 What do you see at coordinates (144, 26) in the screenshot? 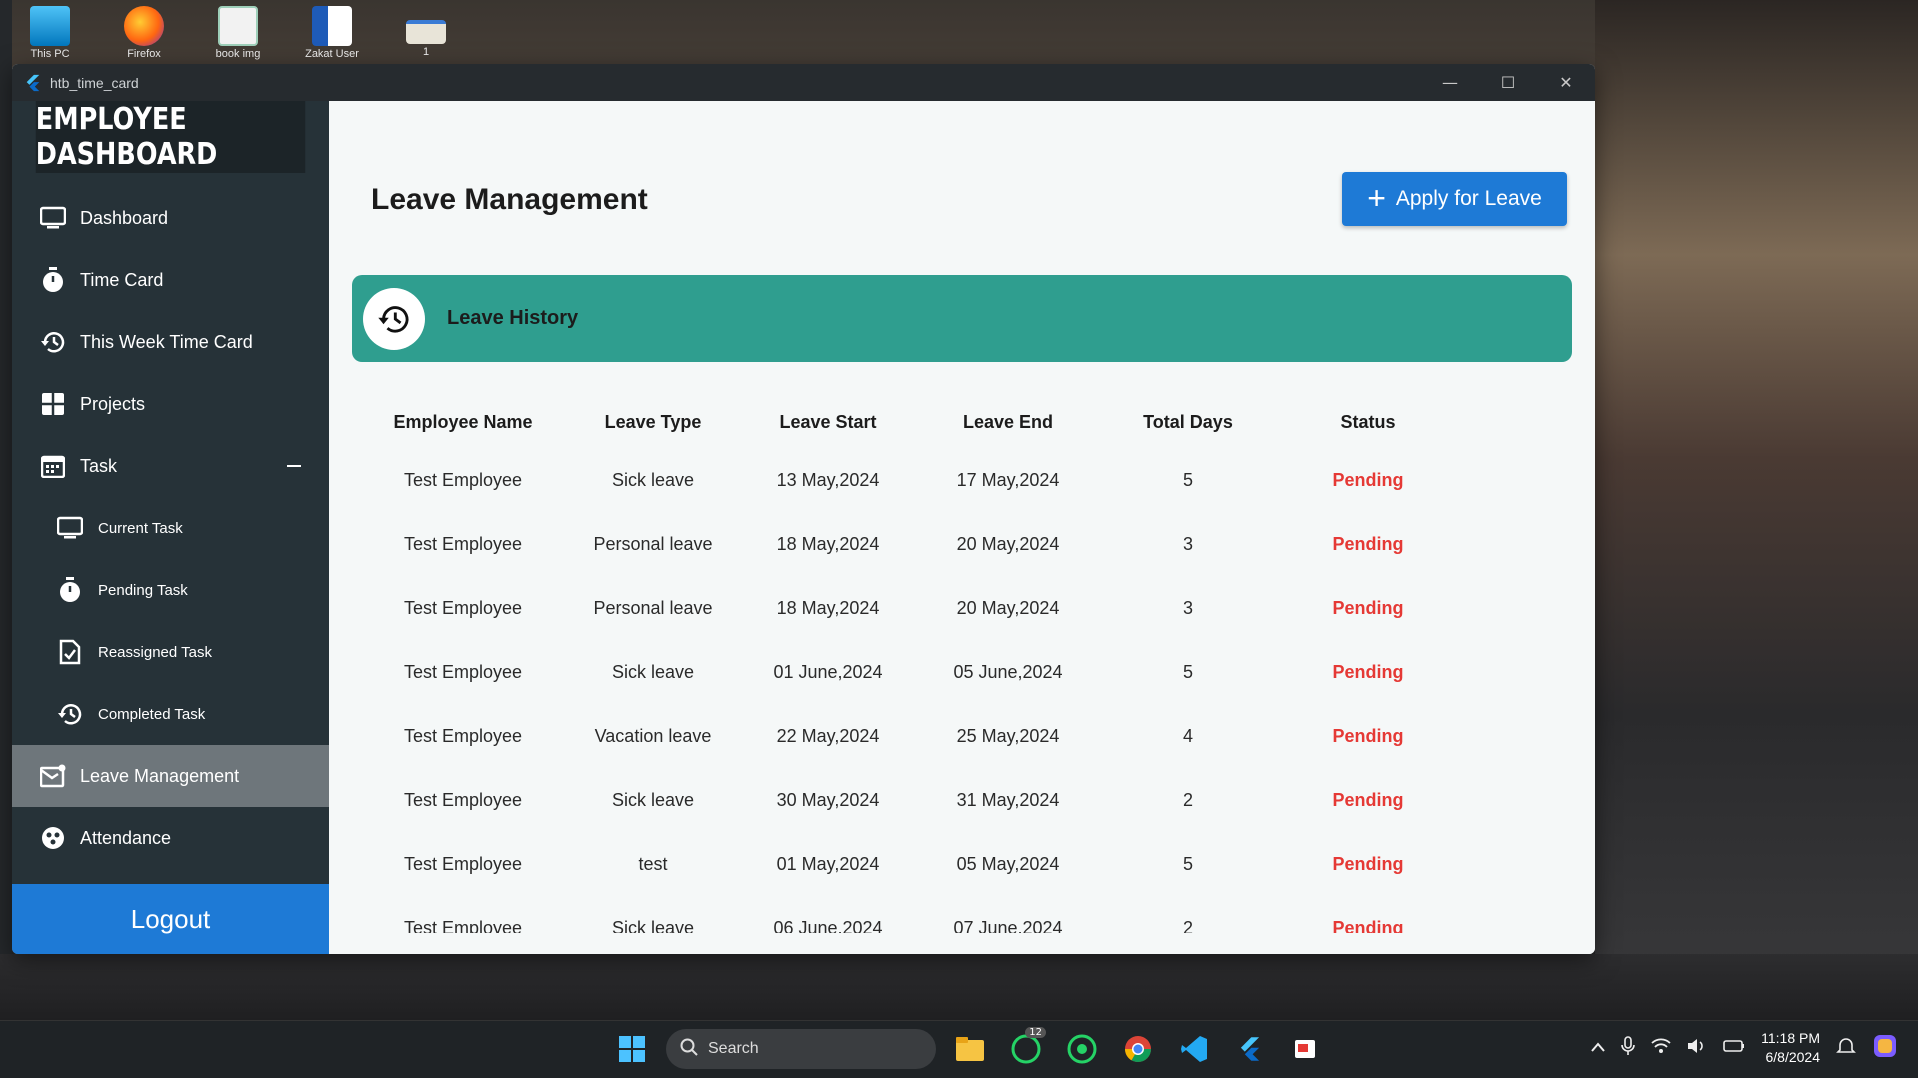
I see `firefox-icon` at bounding box center [144, 26].